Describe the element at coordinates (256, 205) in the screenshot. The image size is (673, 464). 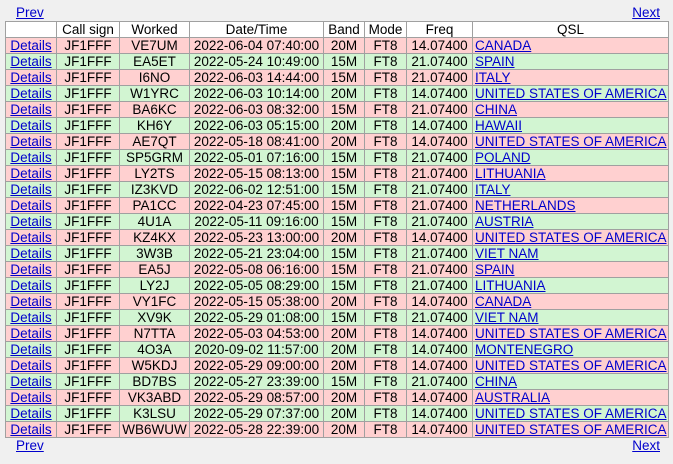
I see `datetime-cell: 2022-04-23 07:45:00` at that location.